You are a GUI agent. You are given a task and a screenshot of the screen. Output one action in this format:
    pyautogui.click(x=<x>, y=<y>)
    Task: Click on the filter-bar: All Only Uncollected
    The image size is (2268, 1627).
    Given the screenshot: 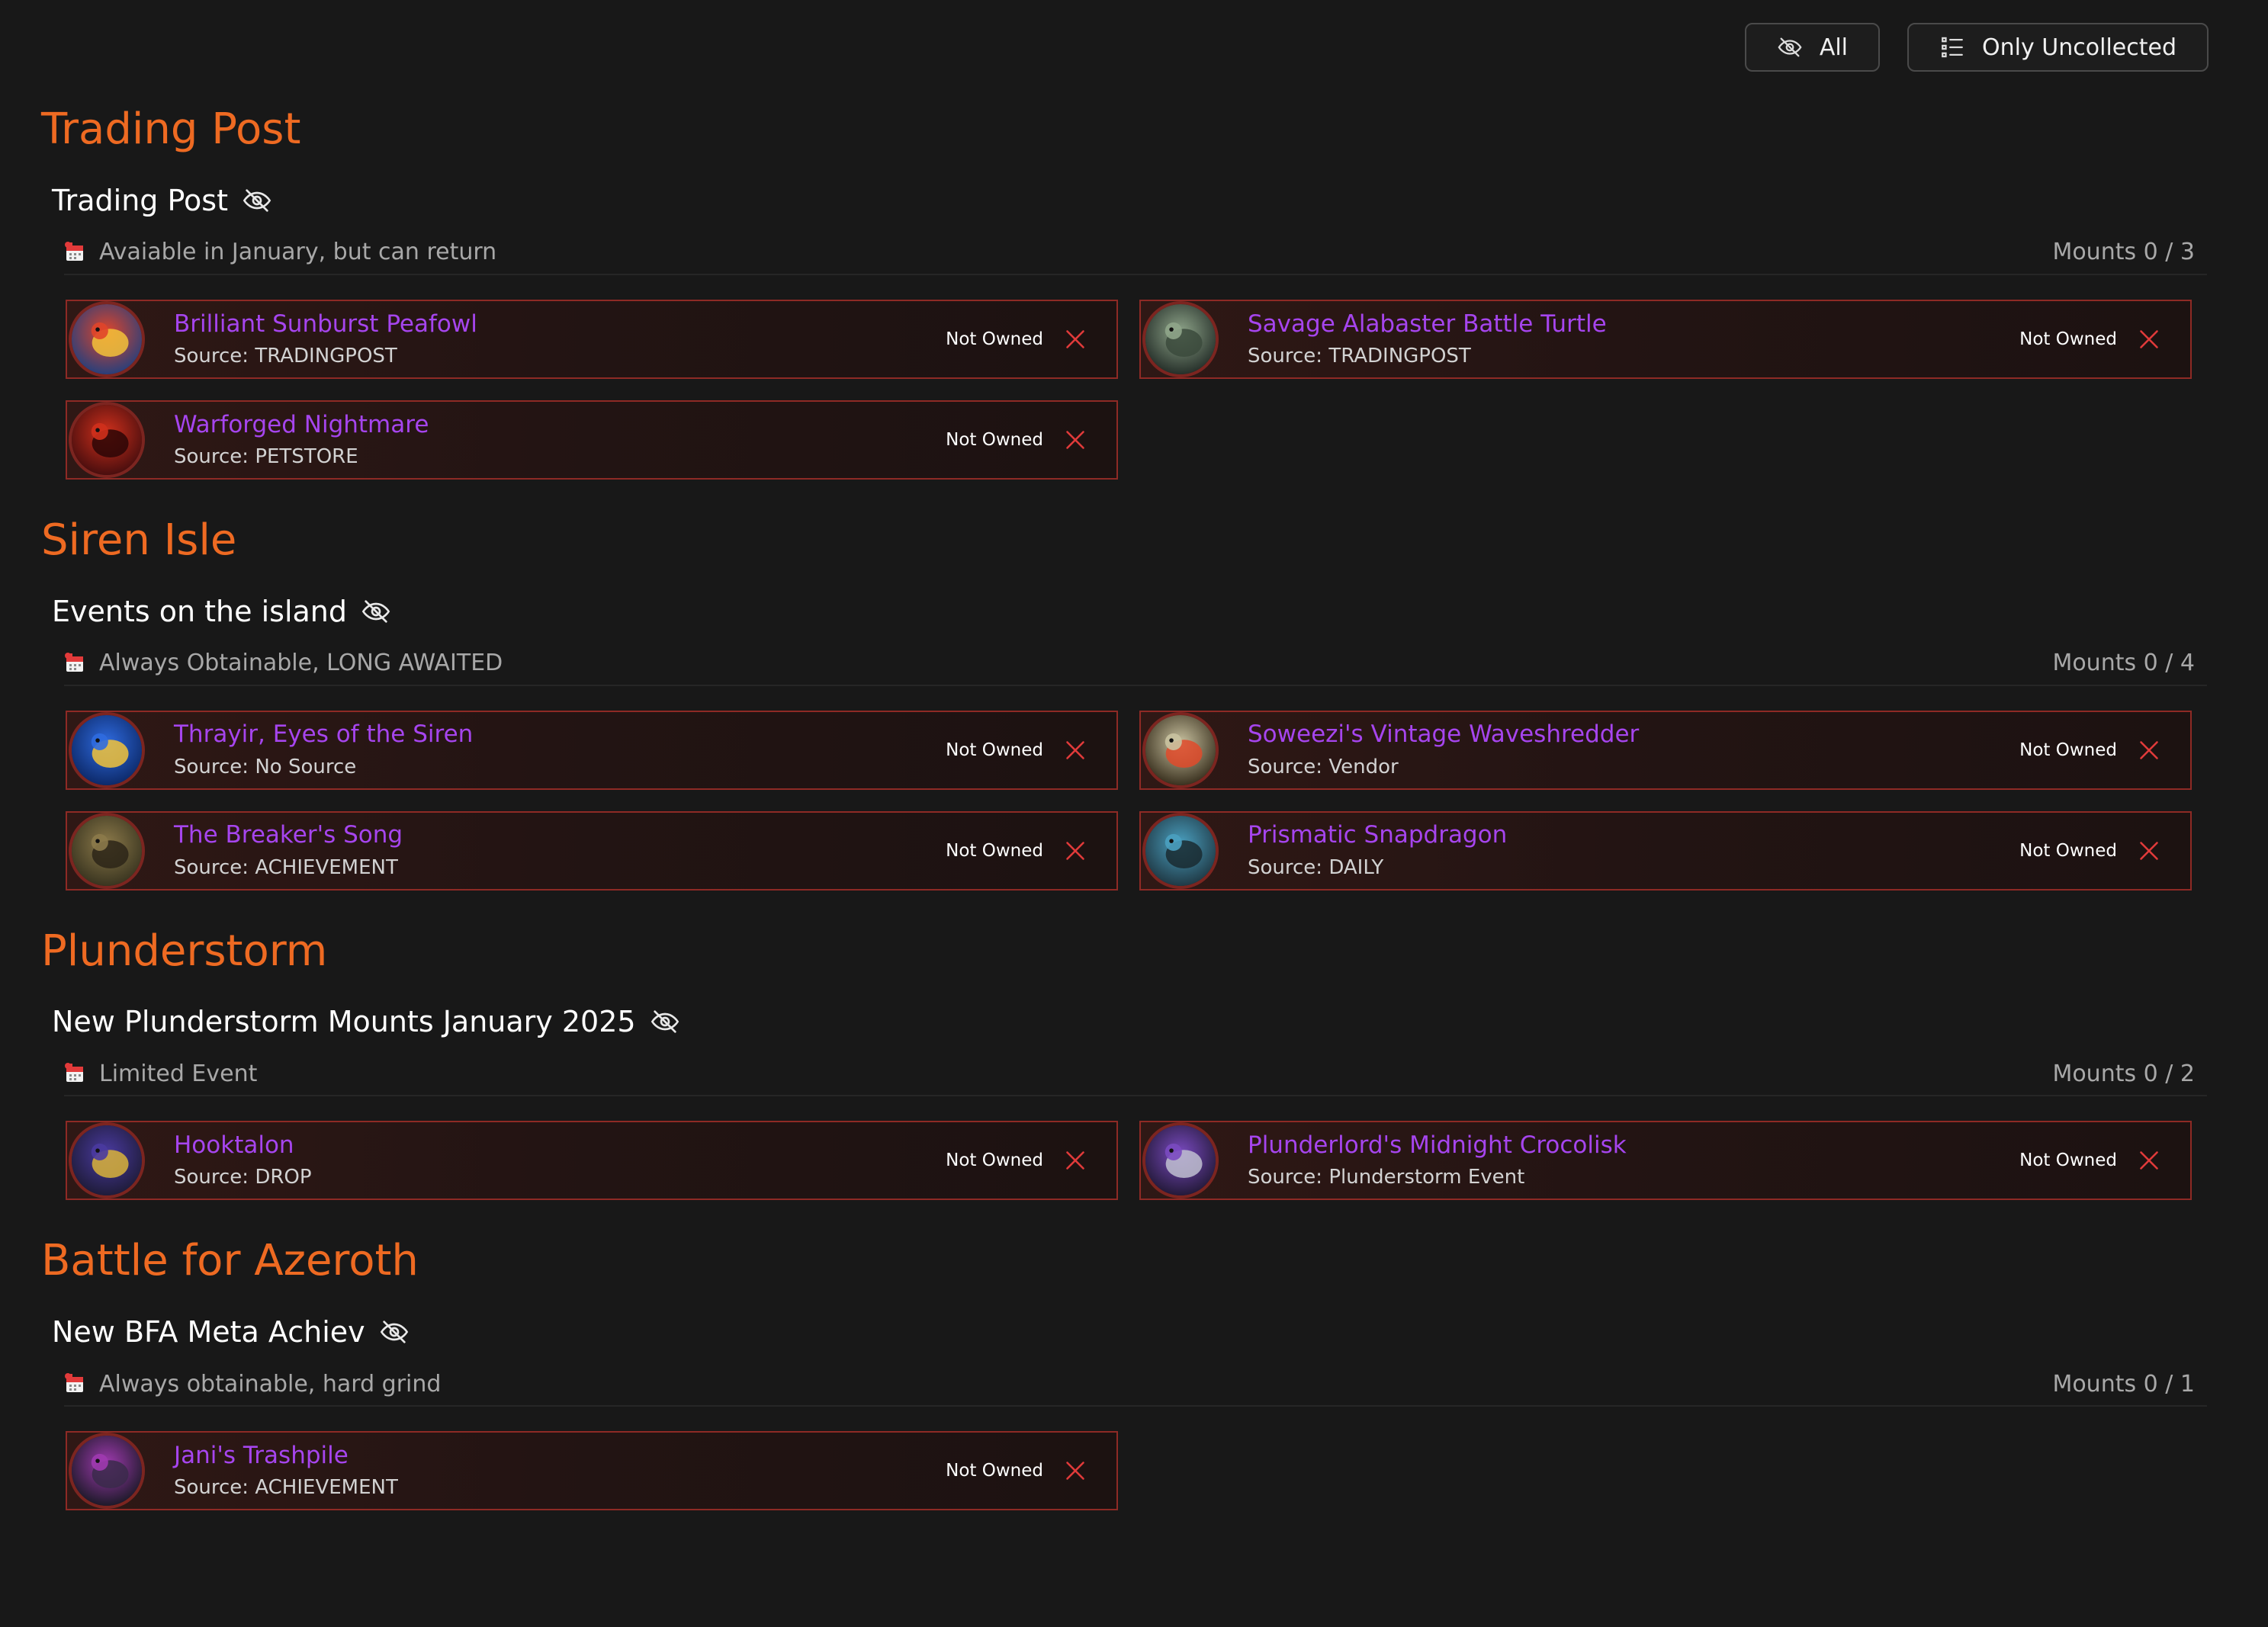 What is the action you would take?
    pyautogui.click(x=1976, y=47)
    